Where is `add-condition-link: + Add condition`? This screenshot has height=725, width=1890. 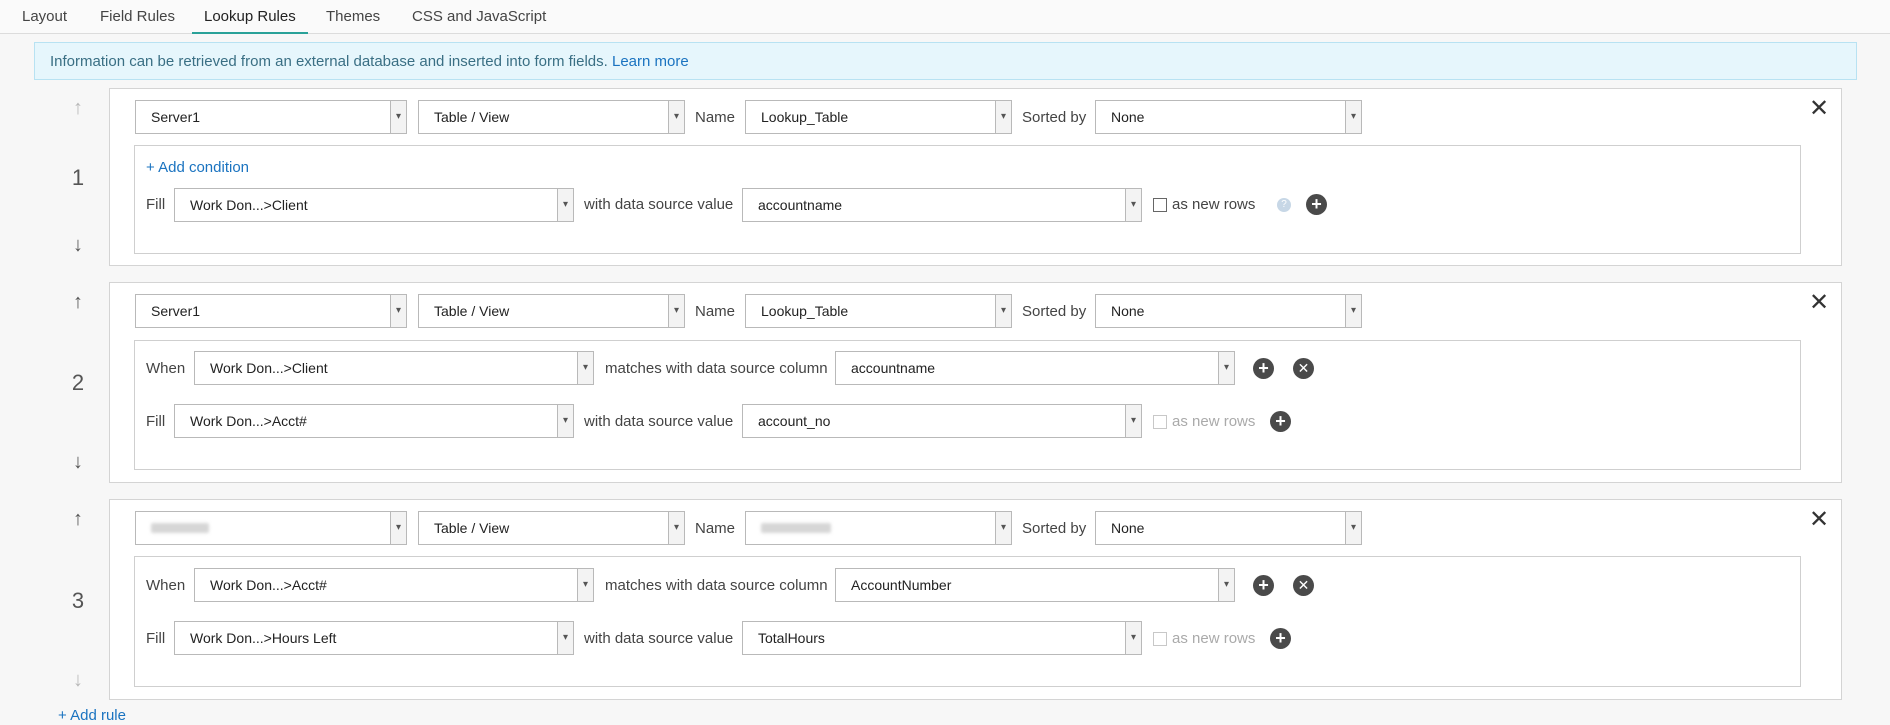 add-condition-link: + Add condition is located at coordinates (197, 167).